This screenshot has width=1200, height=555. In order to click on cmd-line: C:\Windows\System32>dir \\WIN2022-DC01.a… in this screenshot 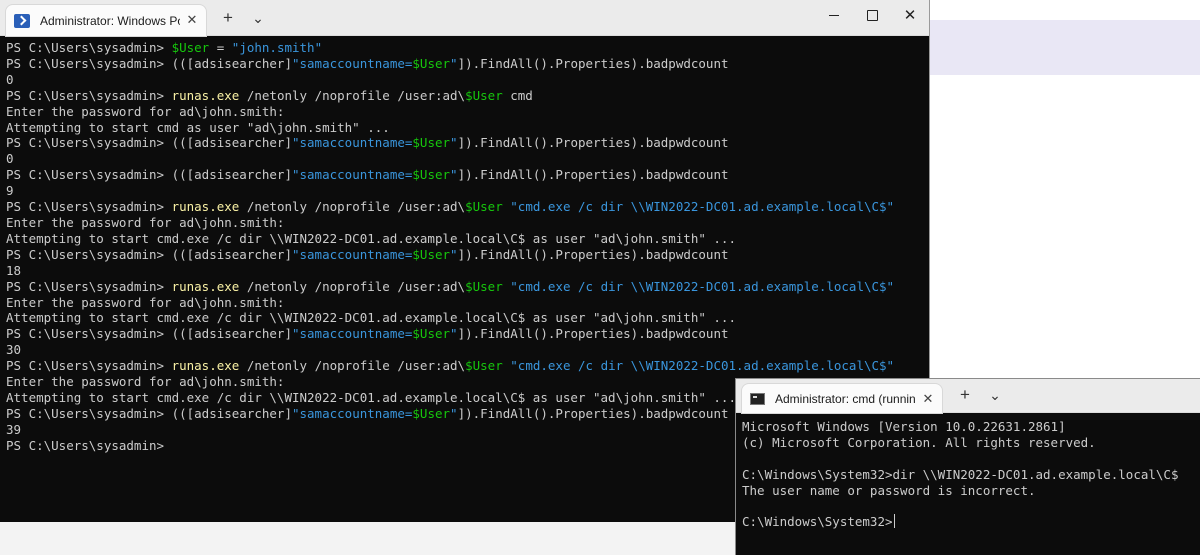, I will do `click(960, 474)`.